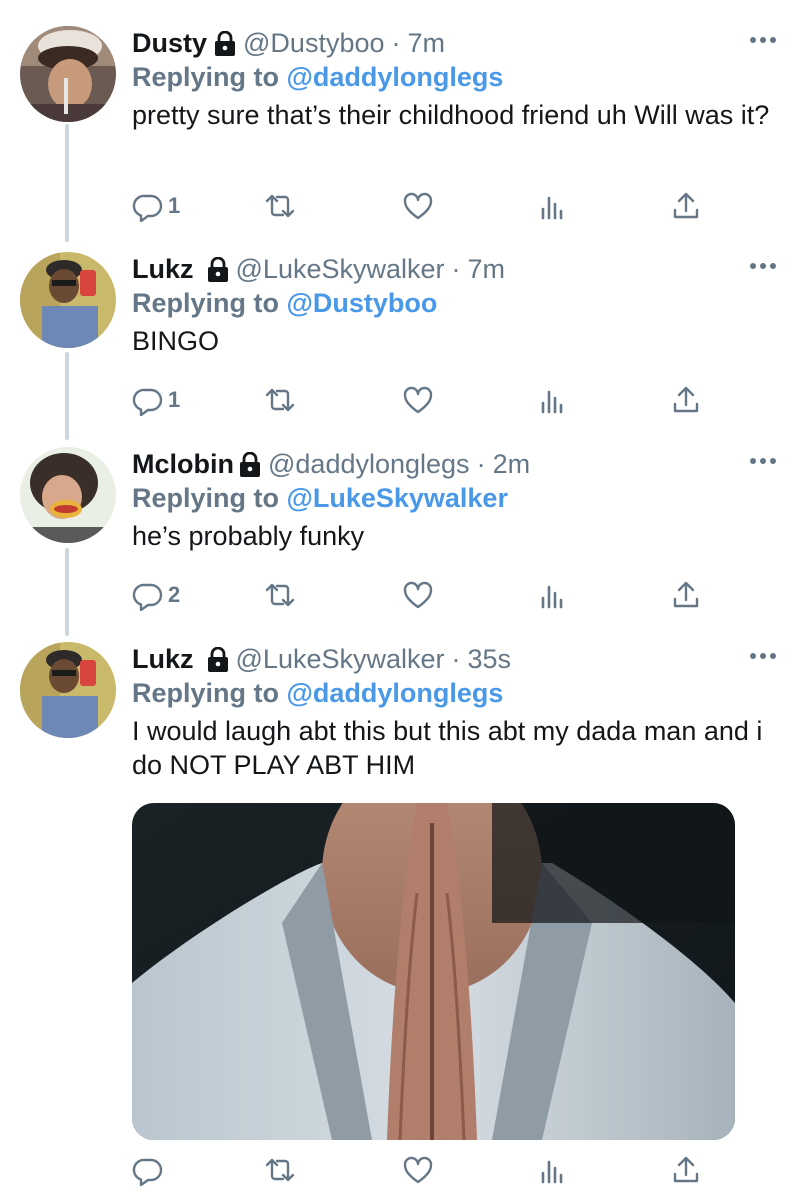  Describe the element at coordinates (453, 303) in the screenshot. I see `replying-to: Replying to @Dustyboo` at that location.